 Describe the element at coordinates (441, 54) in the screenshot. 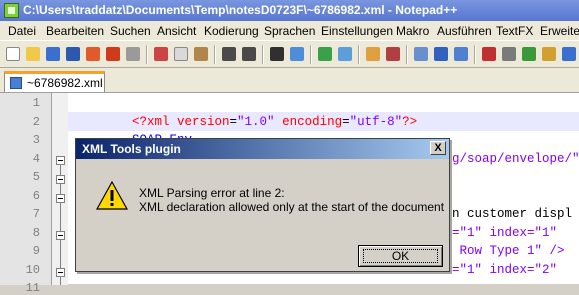

I see `indent-guide-icon` at that location.